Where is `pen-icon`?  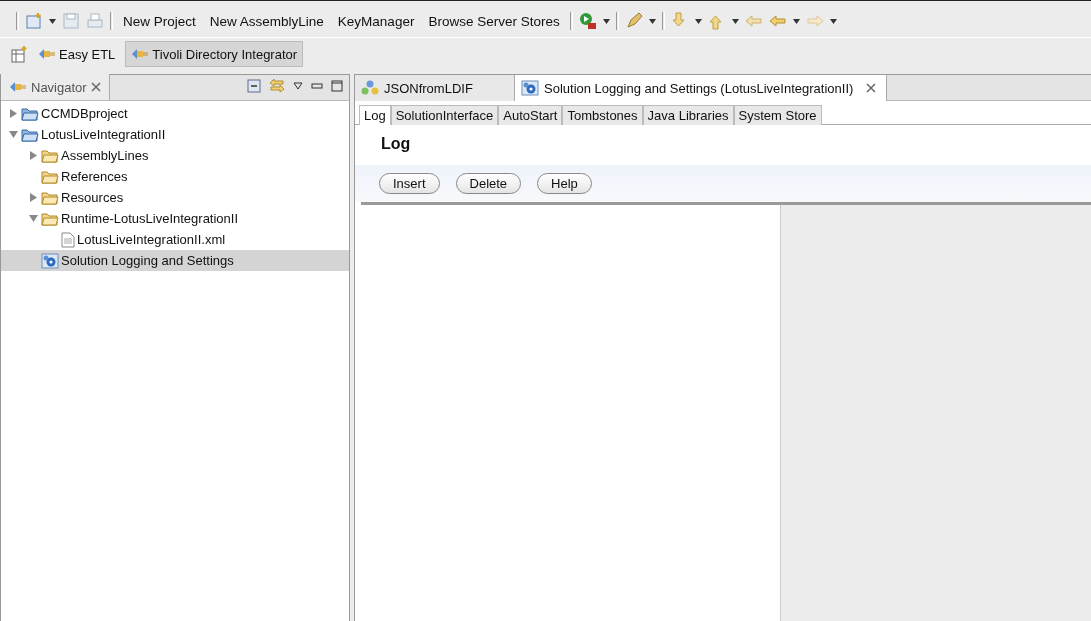 pen-icon is located at coordinates (633, 21).